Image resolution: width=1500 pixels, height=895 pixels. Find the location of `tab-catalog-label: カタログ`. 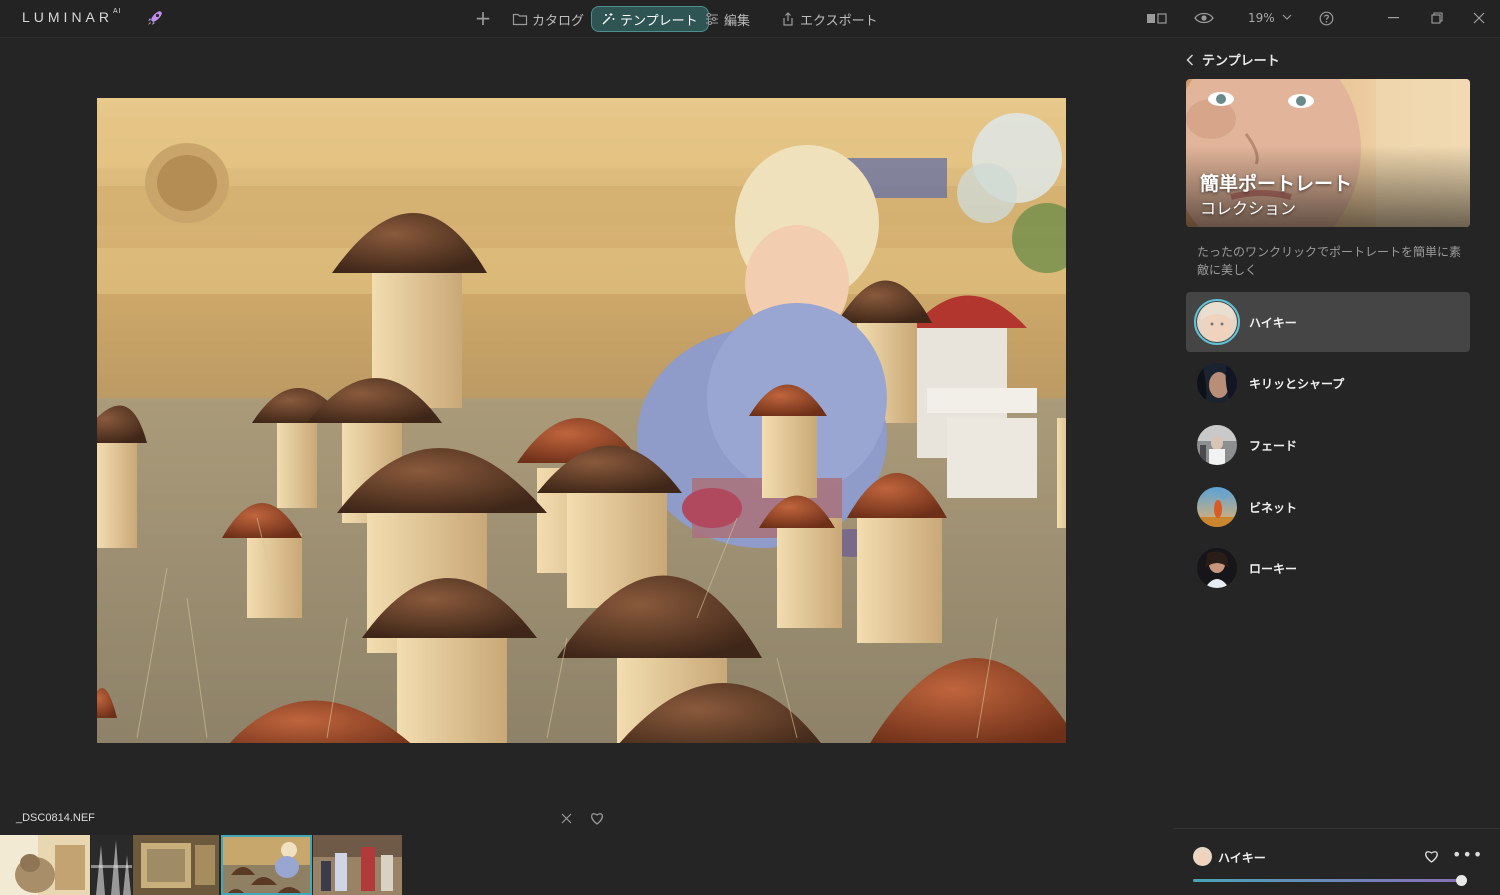

tab-catalog-label: カタログ is located at coordinates (558, 21).